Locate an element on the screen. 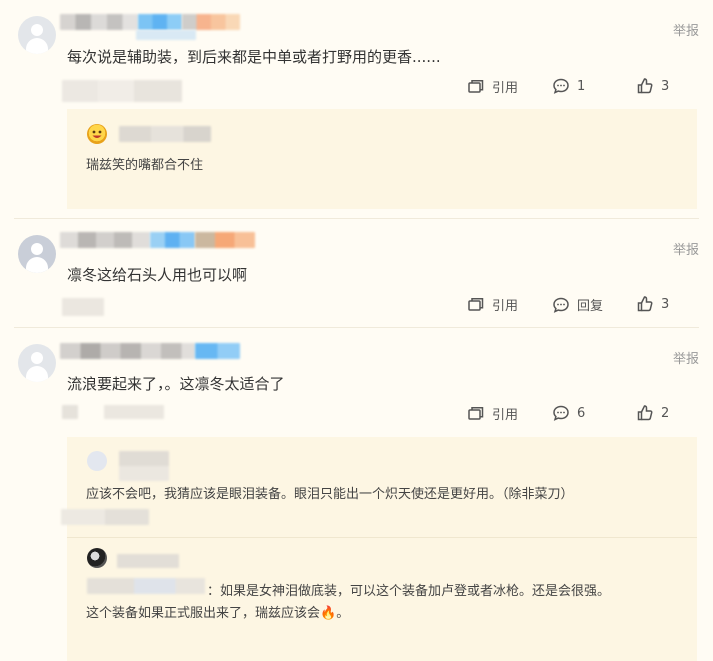 The width and height of the screenshot is (713, 661). reply-box: 瑞兹笑的嘴都合不住 is located at coordinates (382, 159).